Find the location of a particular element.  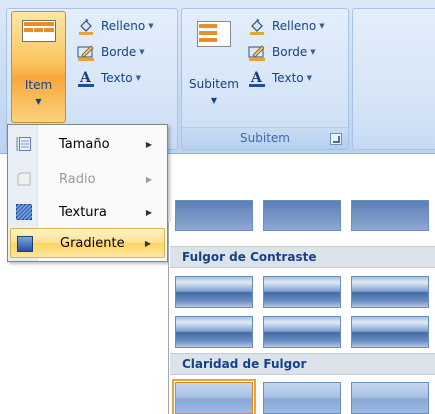

item-style-menu: Tamaño ▶ Radio ▶ Textura ▶ Gradiente ▶ is located at coordinates (87, 193).